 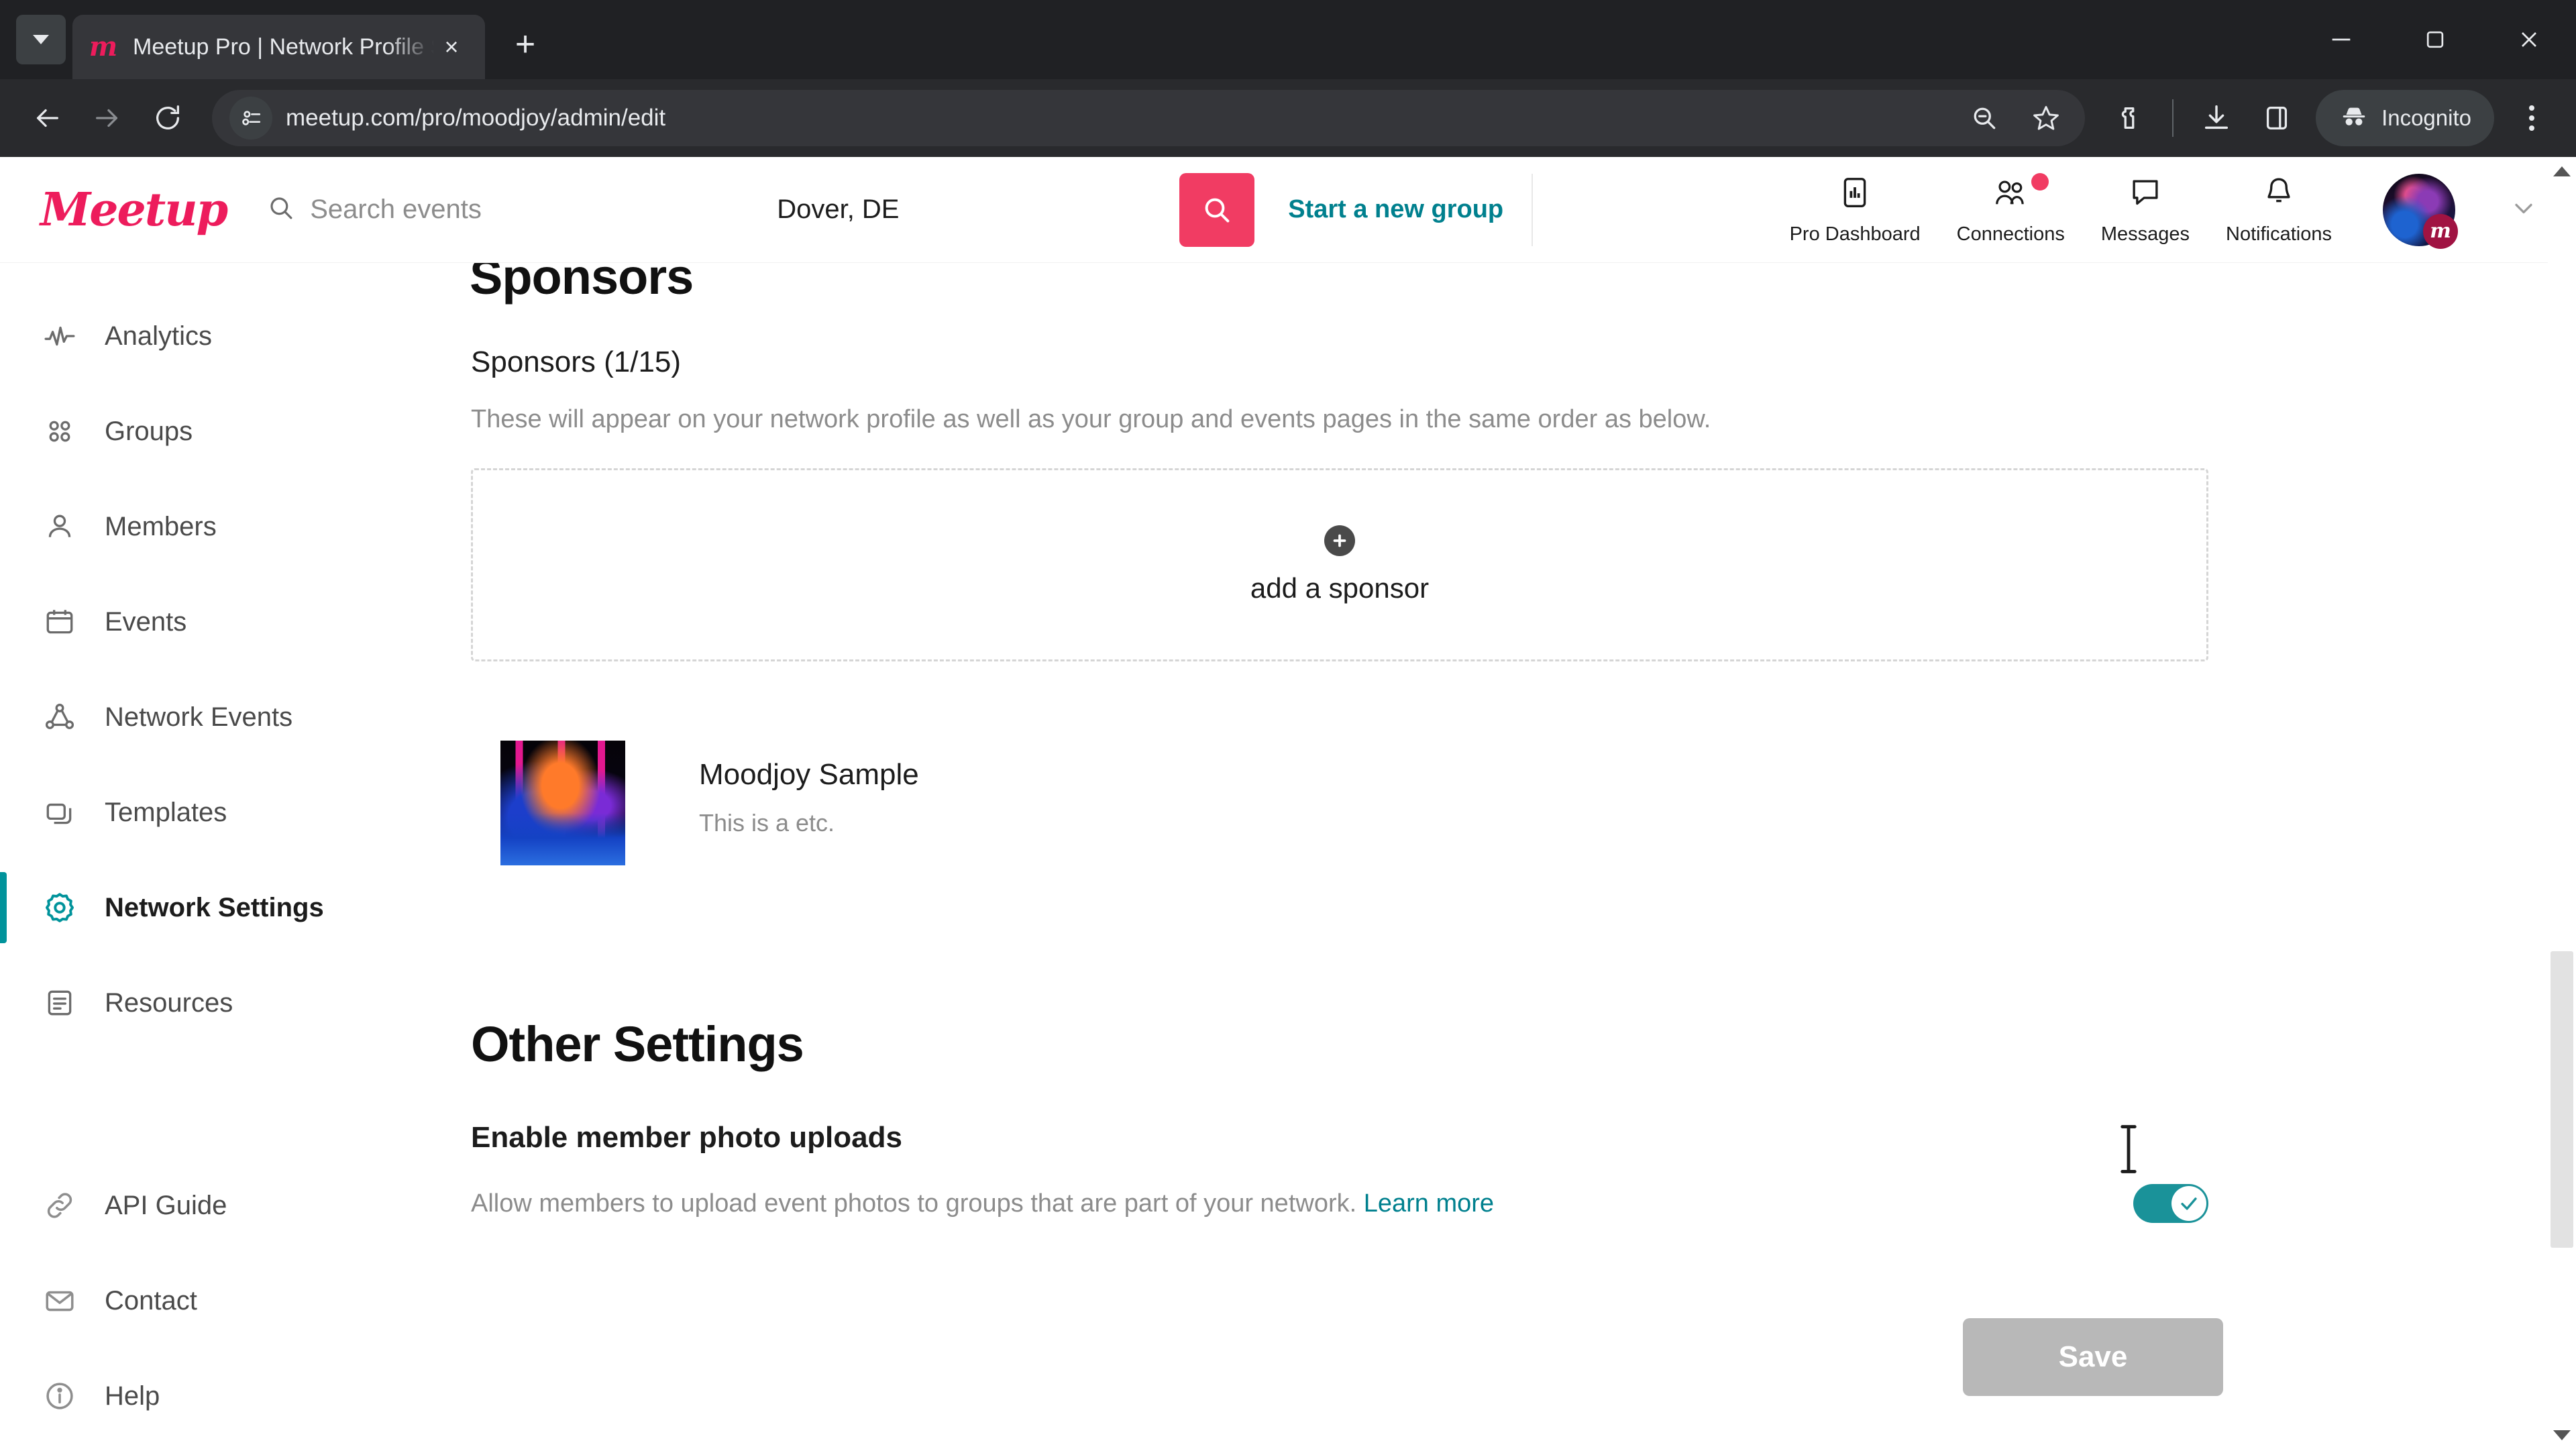 What do you see at coordinates (2188, 1204) in the screenshot?
I see `toggle-knob` at bounding box center [2188, 1204].